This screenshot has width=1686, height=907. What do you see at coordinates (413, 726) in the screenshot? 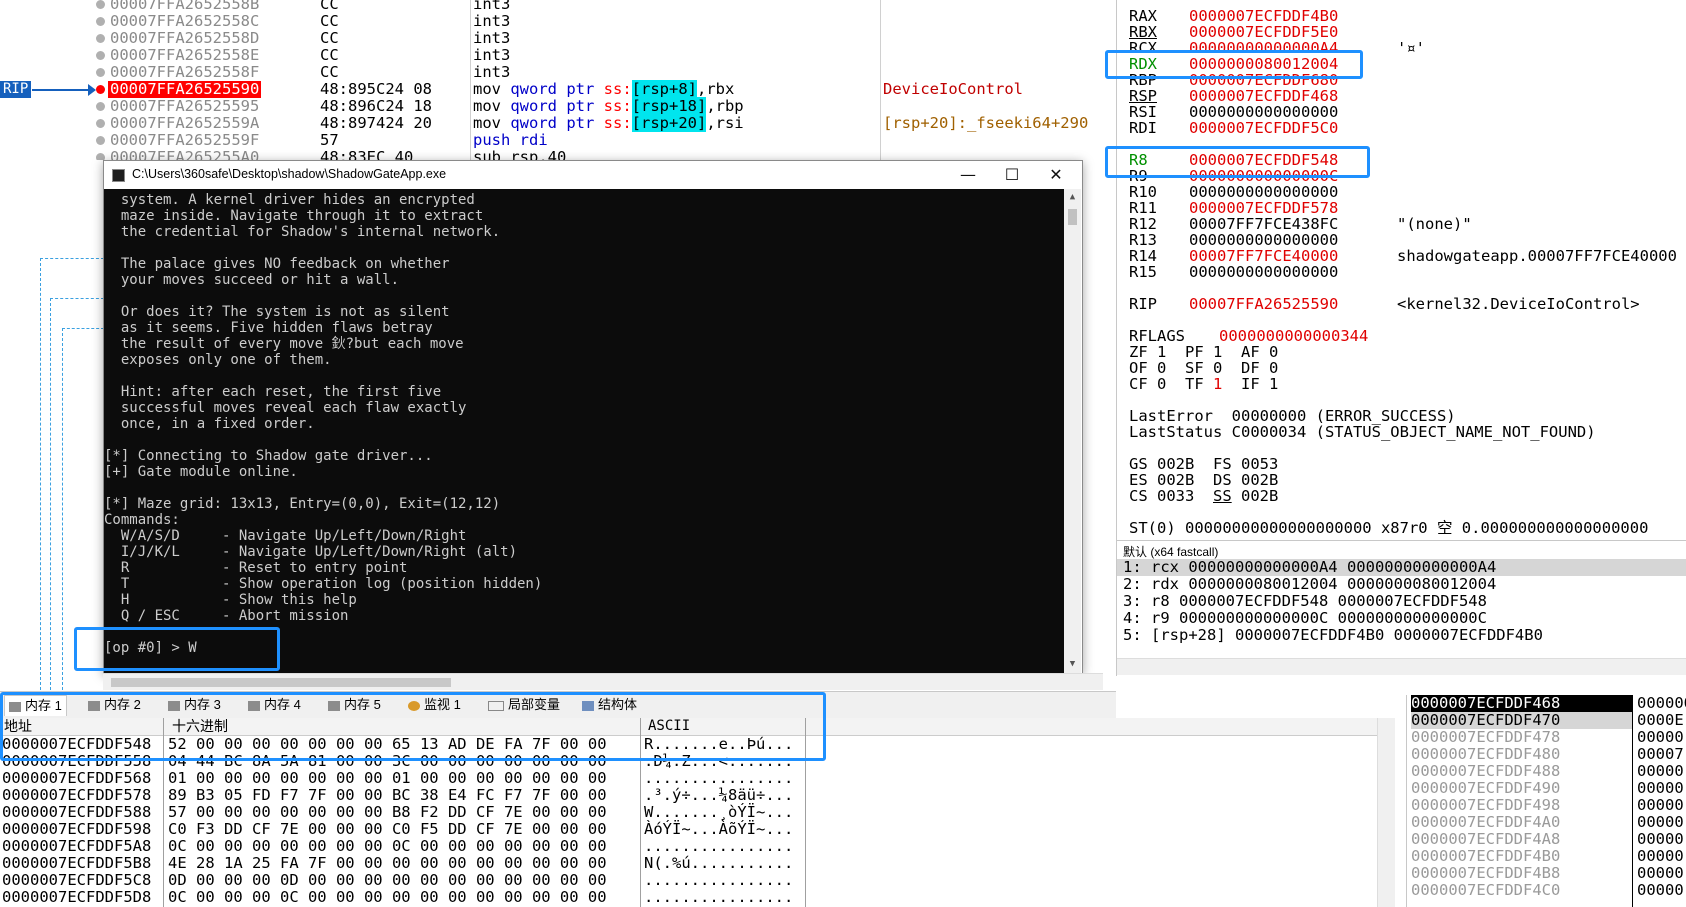
I see `highlight-dump` at bounding box center [413, 726].